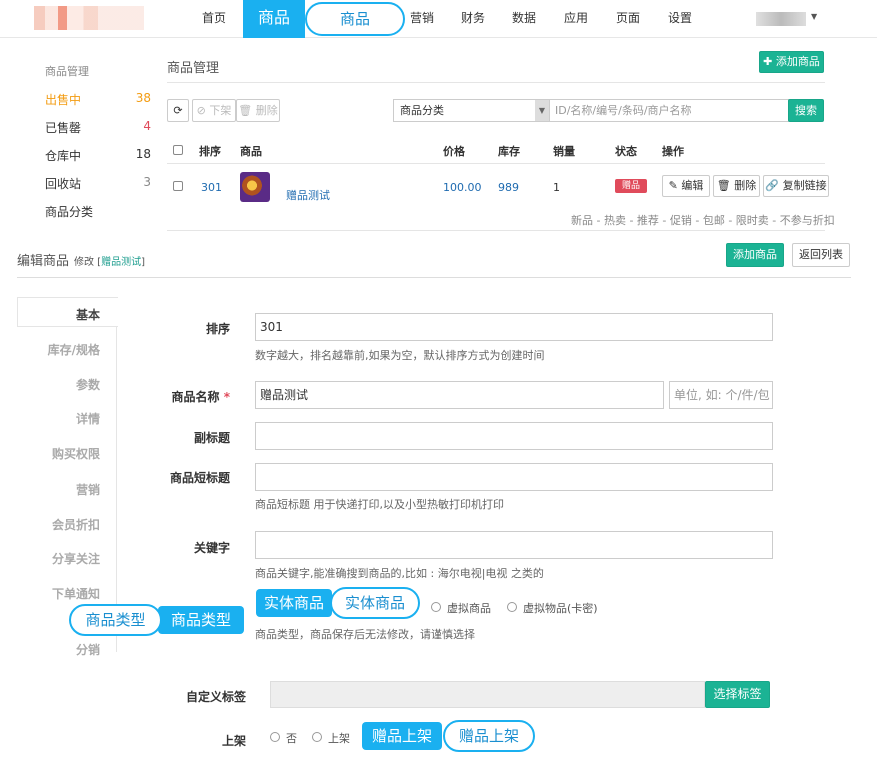  Describe the element at coordinates (514, 477) in the screenshot. I see `short-title-input` at that location.